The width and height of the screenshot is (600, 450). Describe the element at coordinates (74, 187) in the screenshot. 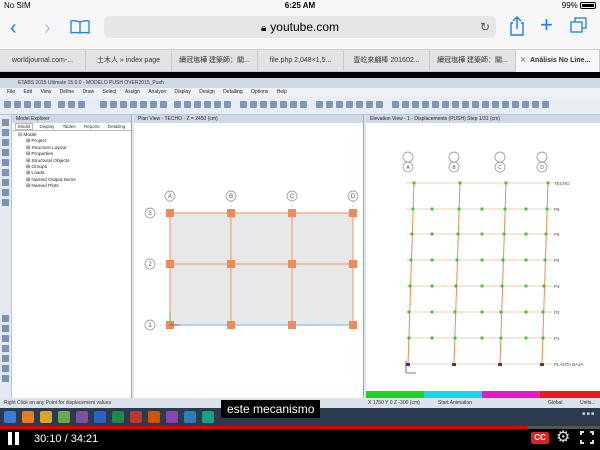

I see `tree-item: ⊞ Named Plots` at that location.